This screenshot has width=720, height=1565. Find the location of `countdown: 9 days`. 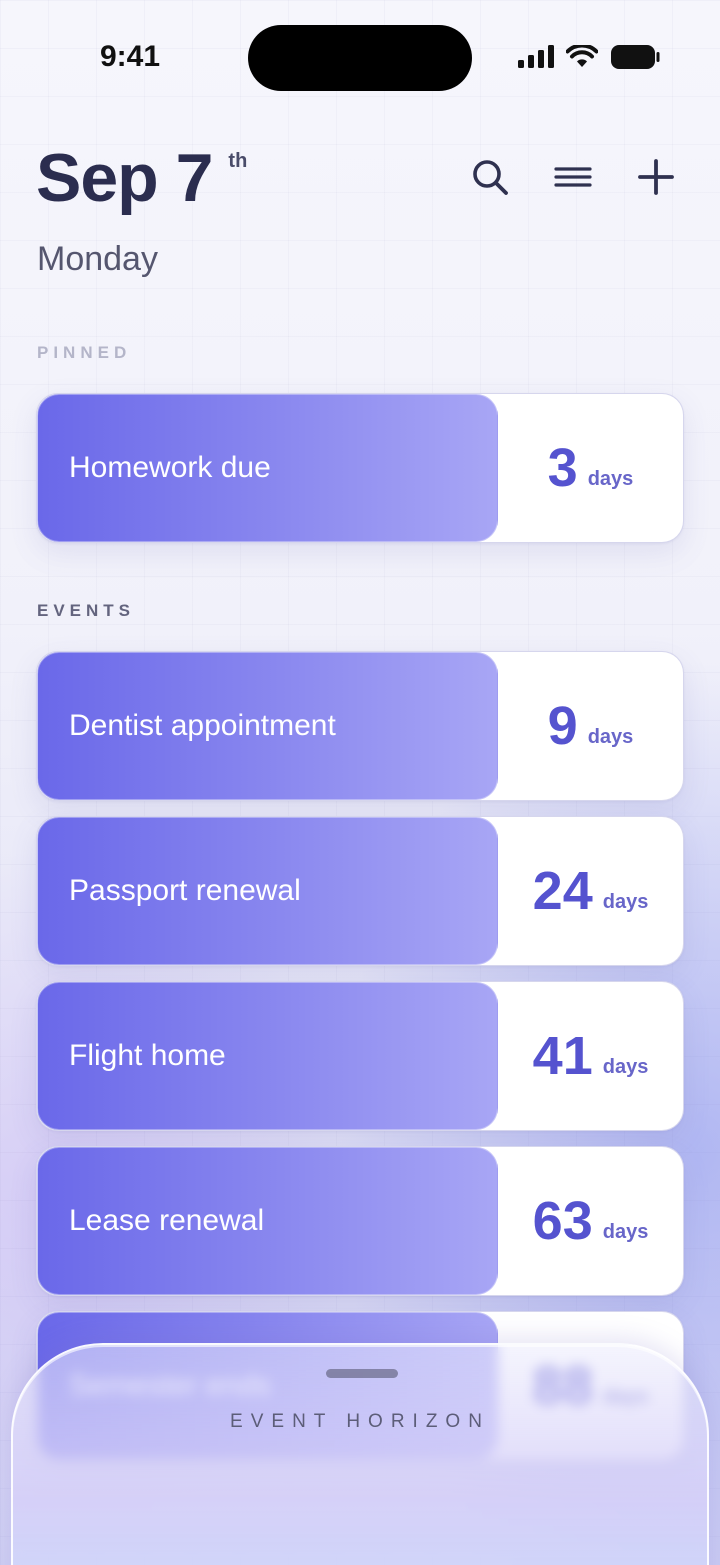

countdown: 9 days is located at coordinates (590, 726).